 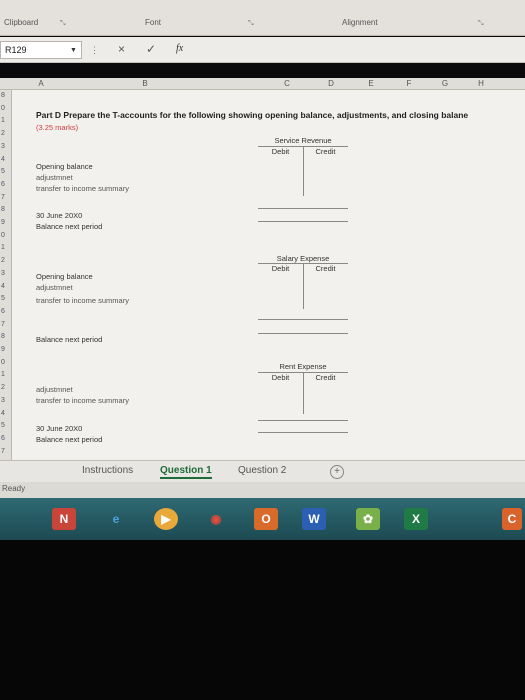 I want to click on taskbar: N e ▶ ◉ O W ✿ X C, so click(x=262, y=519).